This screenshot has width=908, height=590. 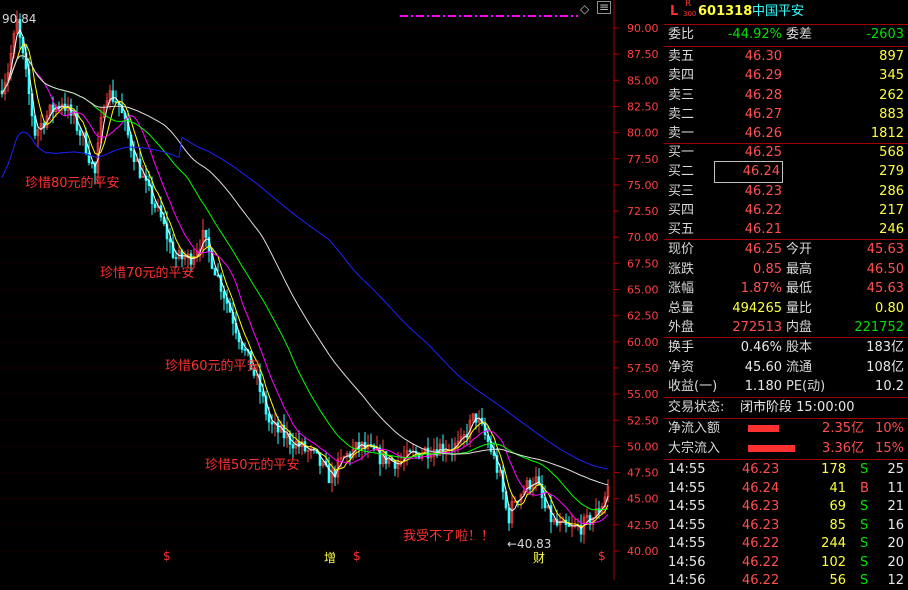 What do you see at coordinates (786, 367) in the screenshot?
I see `fundamental-row: 净资 45.60 流通 108亿` at bounding box center [786, 367].